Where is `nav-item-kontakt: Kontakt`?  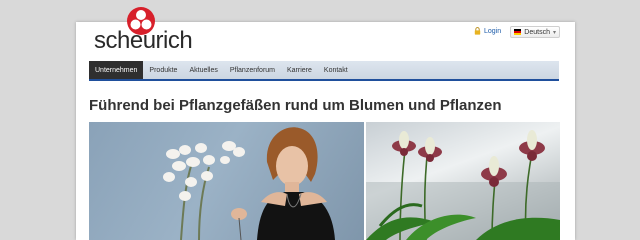
nav-item-kontakt: Kontakt is located at coordinates (336, 70).